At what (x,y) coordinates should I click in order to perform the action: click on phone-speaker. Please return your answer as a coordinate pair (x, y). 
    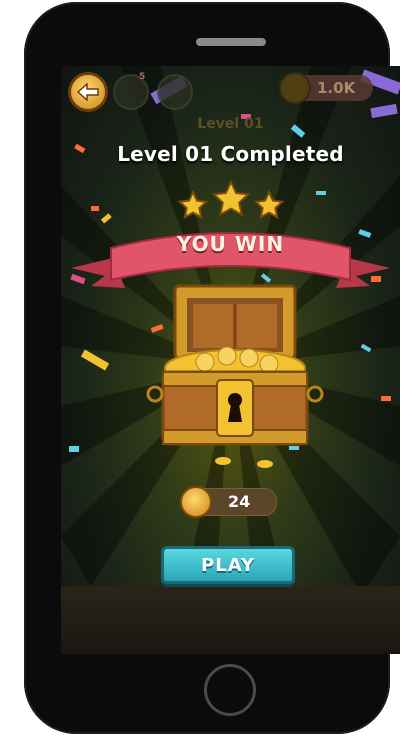
    Looking at the image, I should click on (231, 42).